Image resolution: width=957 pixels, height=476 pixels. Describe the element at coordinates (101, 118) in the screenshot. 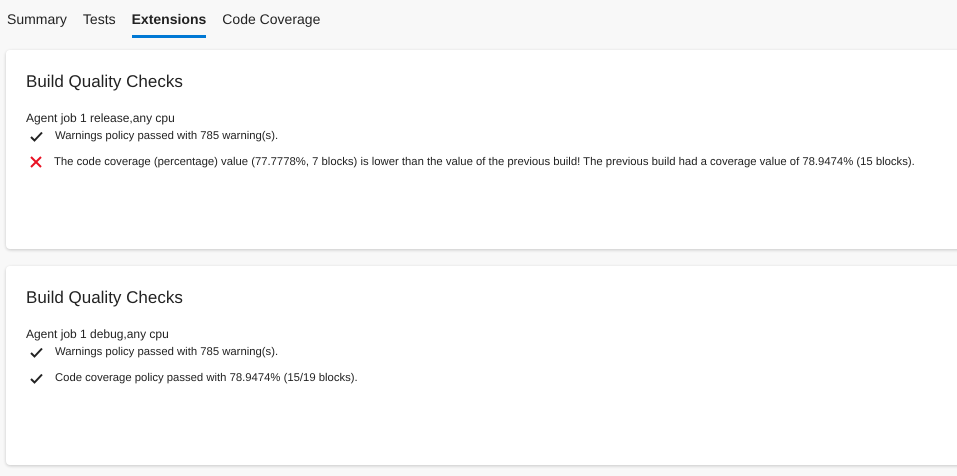

I see `agent-job-label: Agent job 1 release,any cpu` at that location.